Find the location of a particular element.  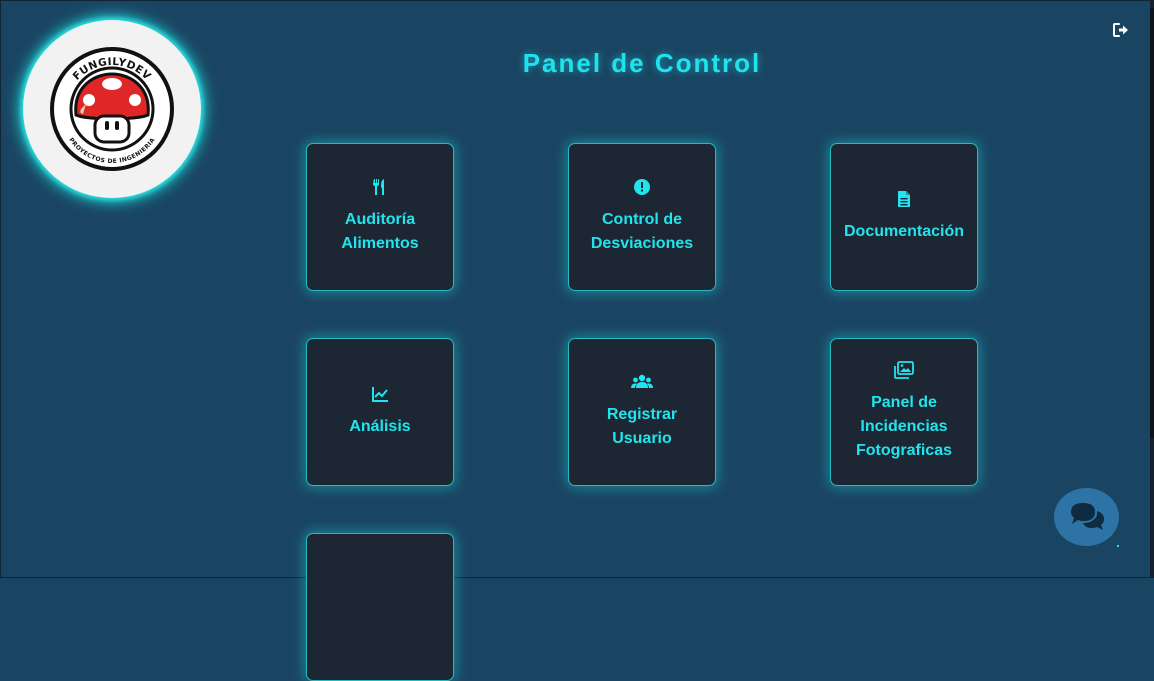

card-label: Panel de Incidencias Fotograficas is located at coordinates (903, 426).